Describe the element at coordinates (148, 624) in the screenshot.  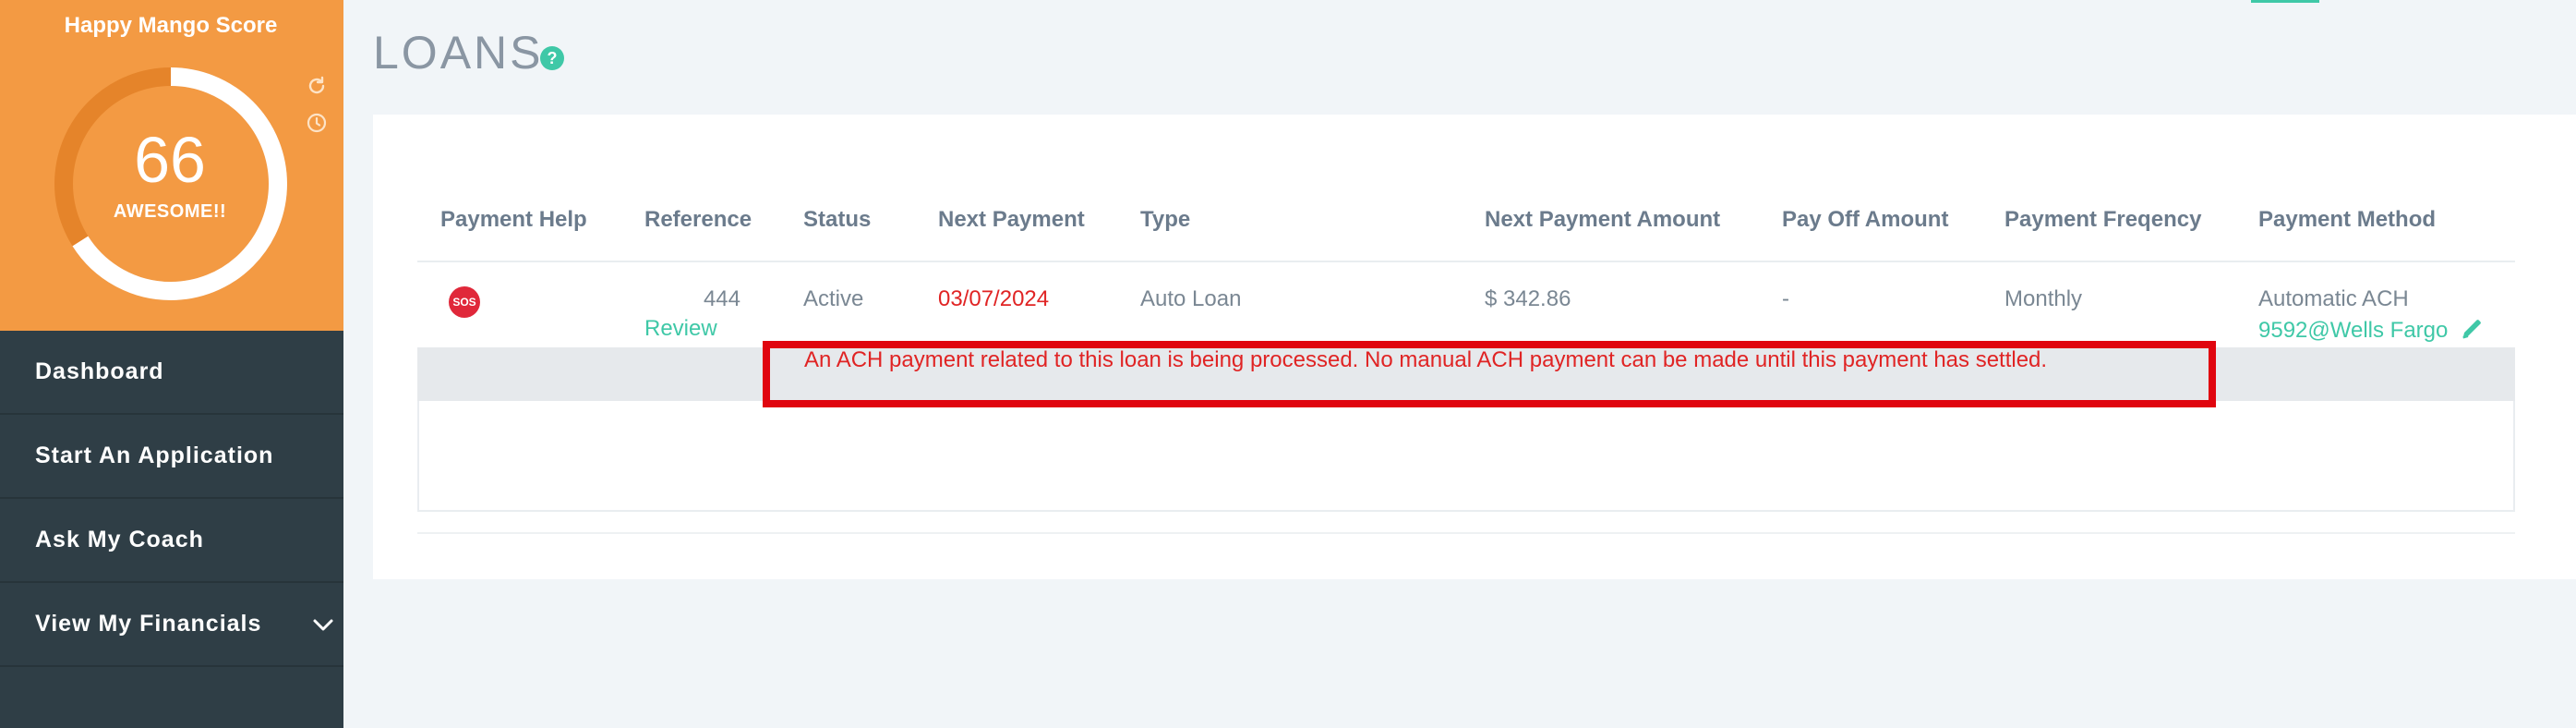
I see `nav-view-my-financials-label: View My Financials` at that location.